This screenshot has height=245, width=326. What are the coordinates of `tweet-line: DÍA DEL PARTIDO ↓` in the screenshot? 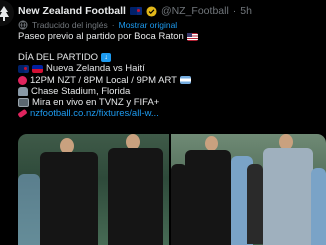 It's located at (168, 57).